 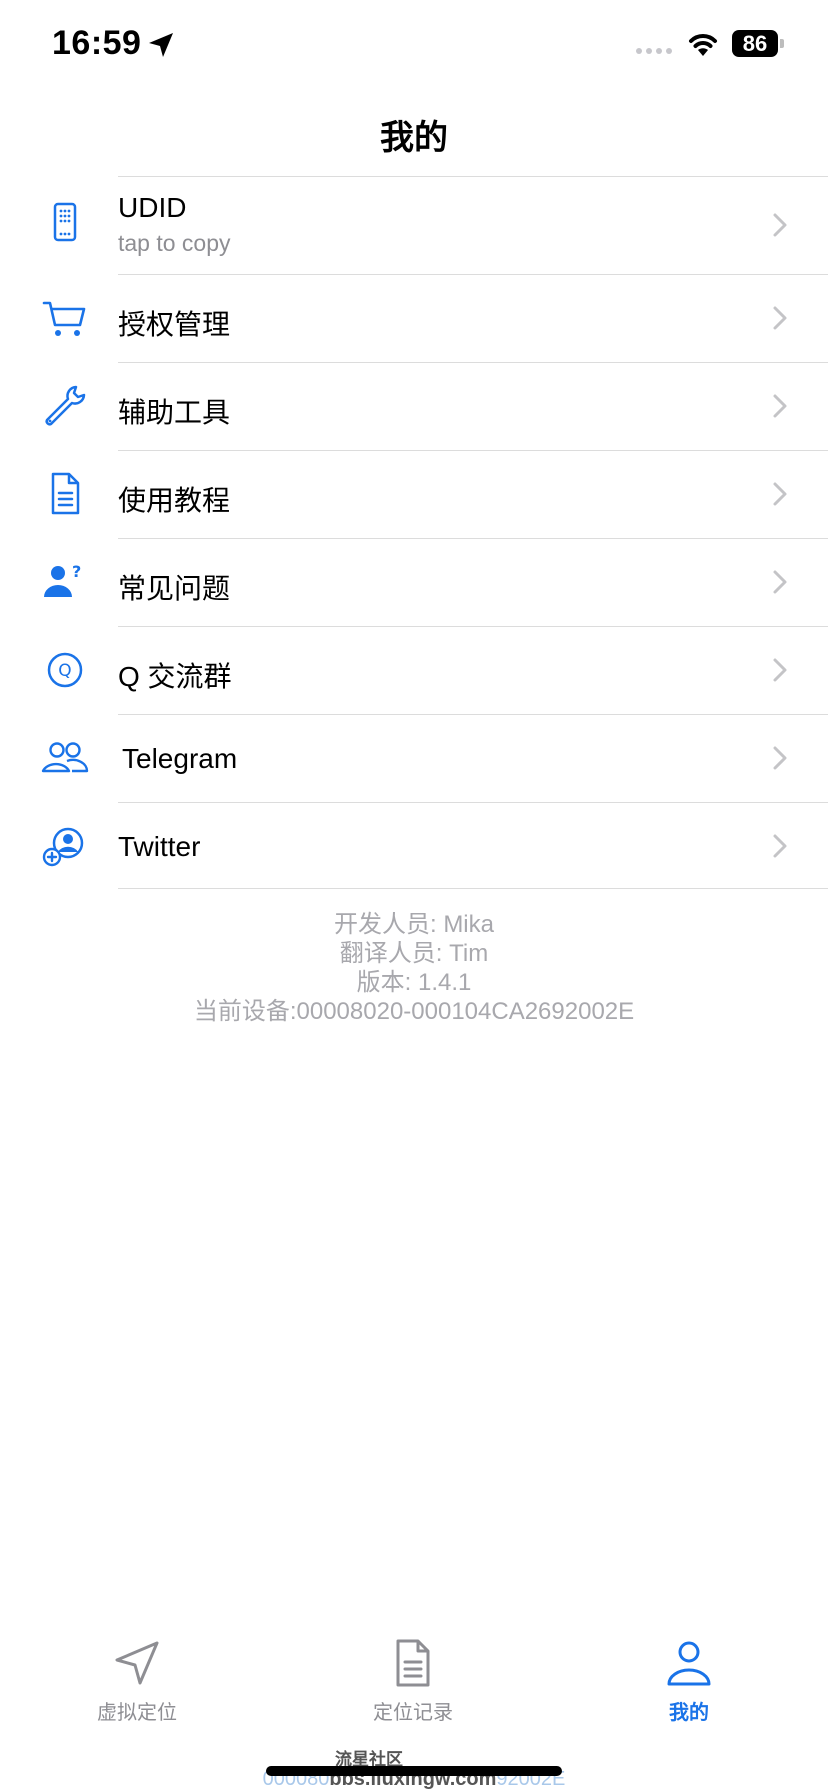 What do you see at coordinates (159, 846) in the screenshot?
I see `menu-item-label: Twitter` at bounding box center [159, 846].